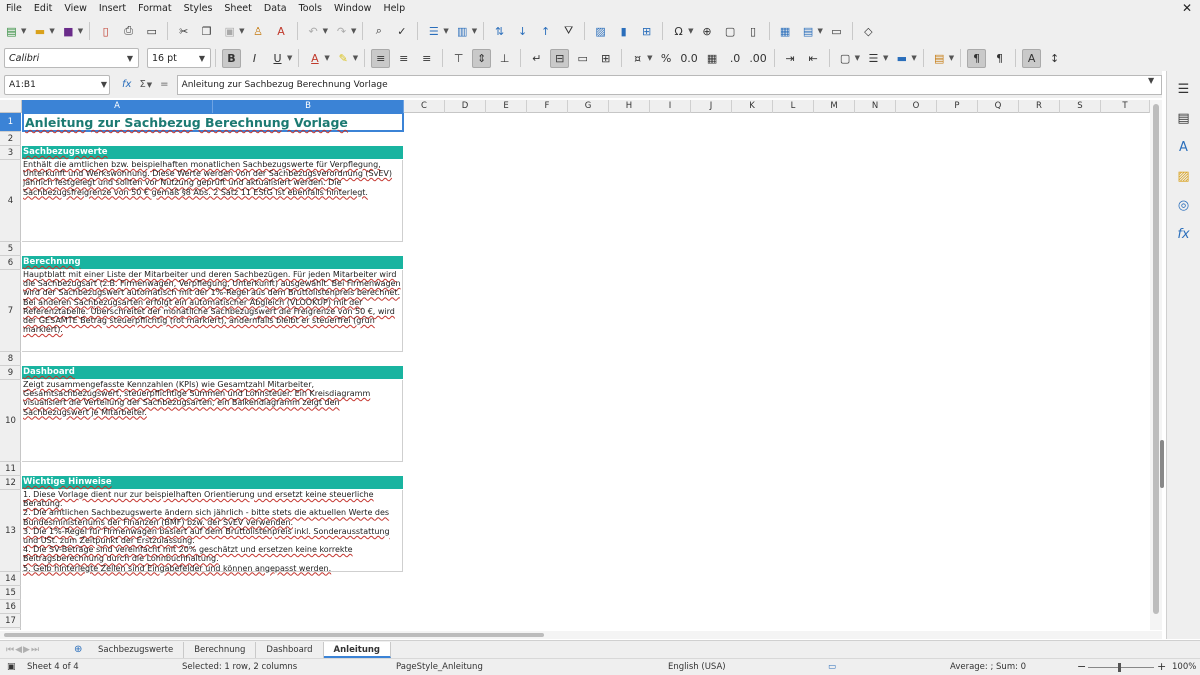 This screenshot has height=675, width=1200. What do you see at coordinates (1184, 147) in the screenshot?
I see `styles-icon: A` at bounding box center [1184, 147].